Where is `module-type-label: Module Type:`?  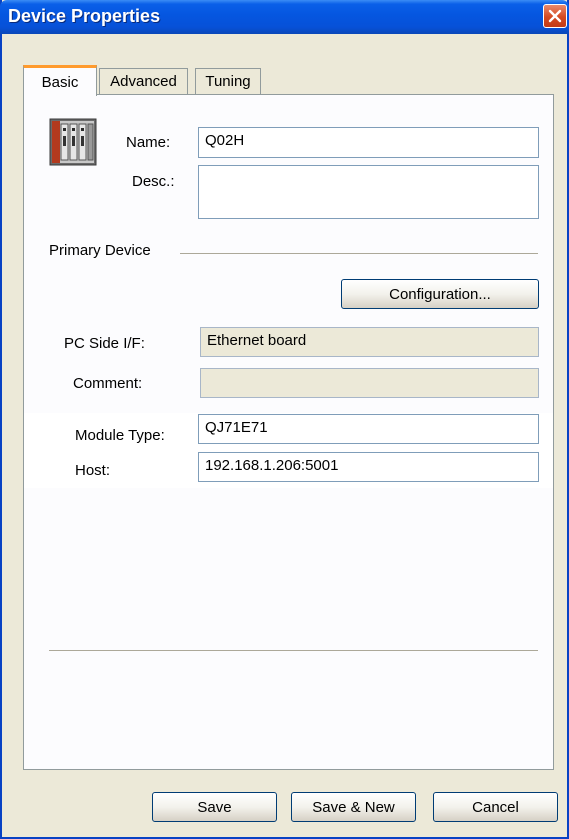
module-type-label: Module Type: is located at coordinates (120, 435).